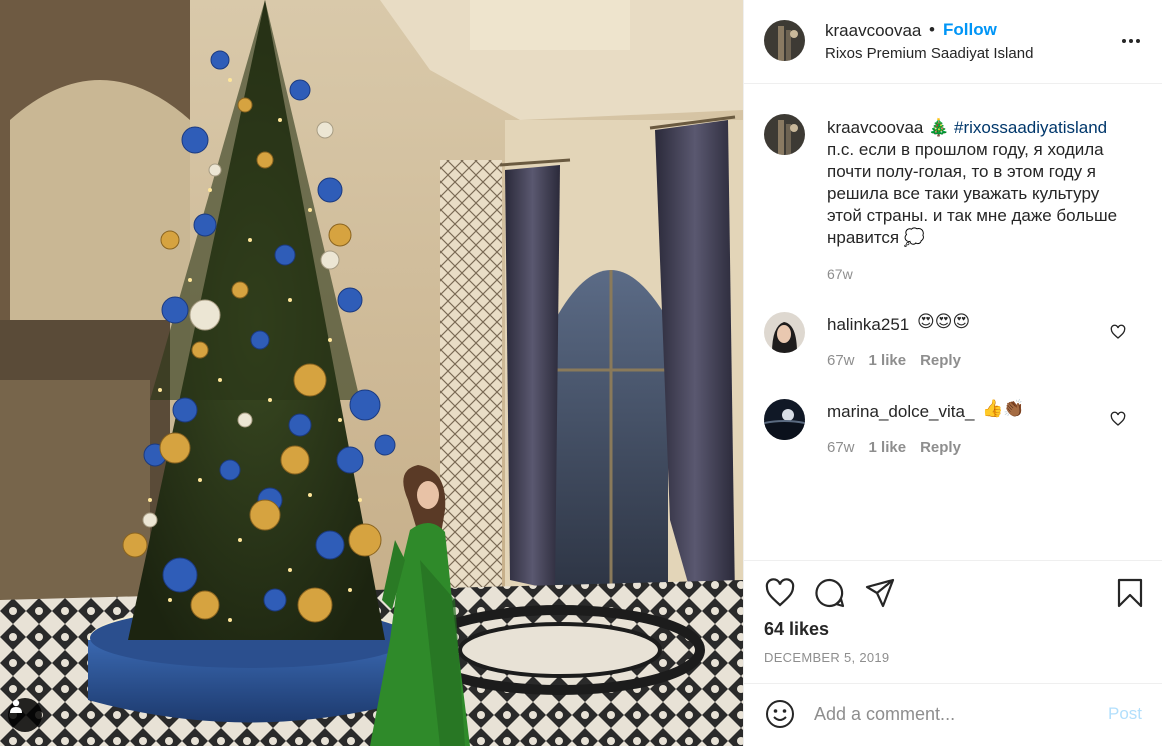 This screenshot has height=746, width=1162. What do you see at coordinates (914, 237) in the screenshot?
I see `speech-bubble-emoji: 💭` at bounding box center [914, 237].